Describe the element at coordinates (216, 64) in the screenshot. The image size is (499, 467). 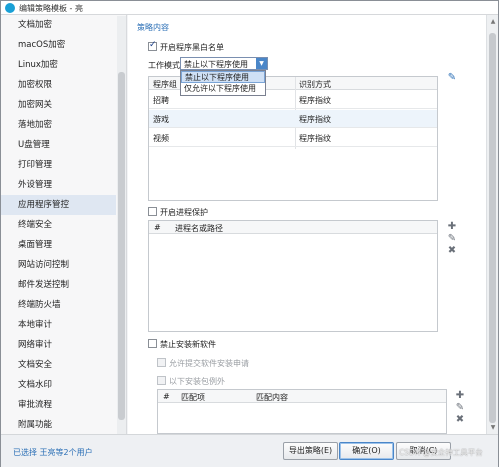
I see `work-mode-value: 禁止以下程序使用` at that location.